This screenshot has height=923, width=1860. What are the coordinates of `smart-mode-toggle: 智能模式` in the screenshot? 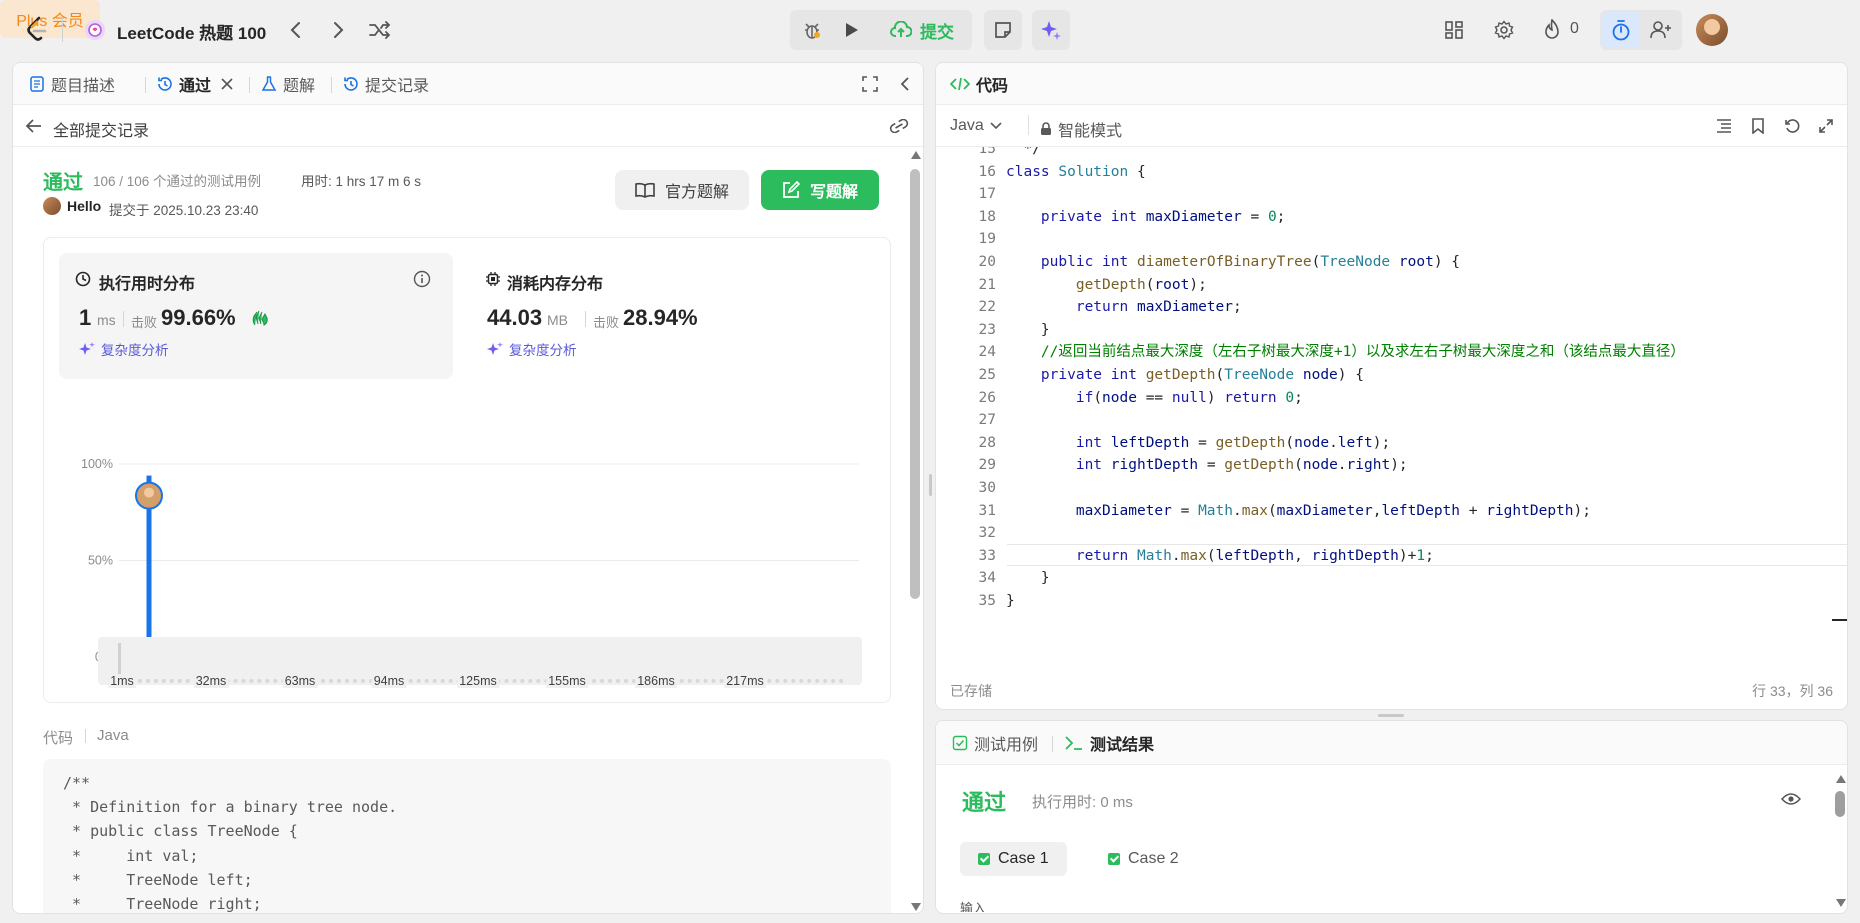 It's located at (1081, 129).